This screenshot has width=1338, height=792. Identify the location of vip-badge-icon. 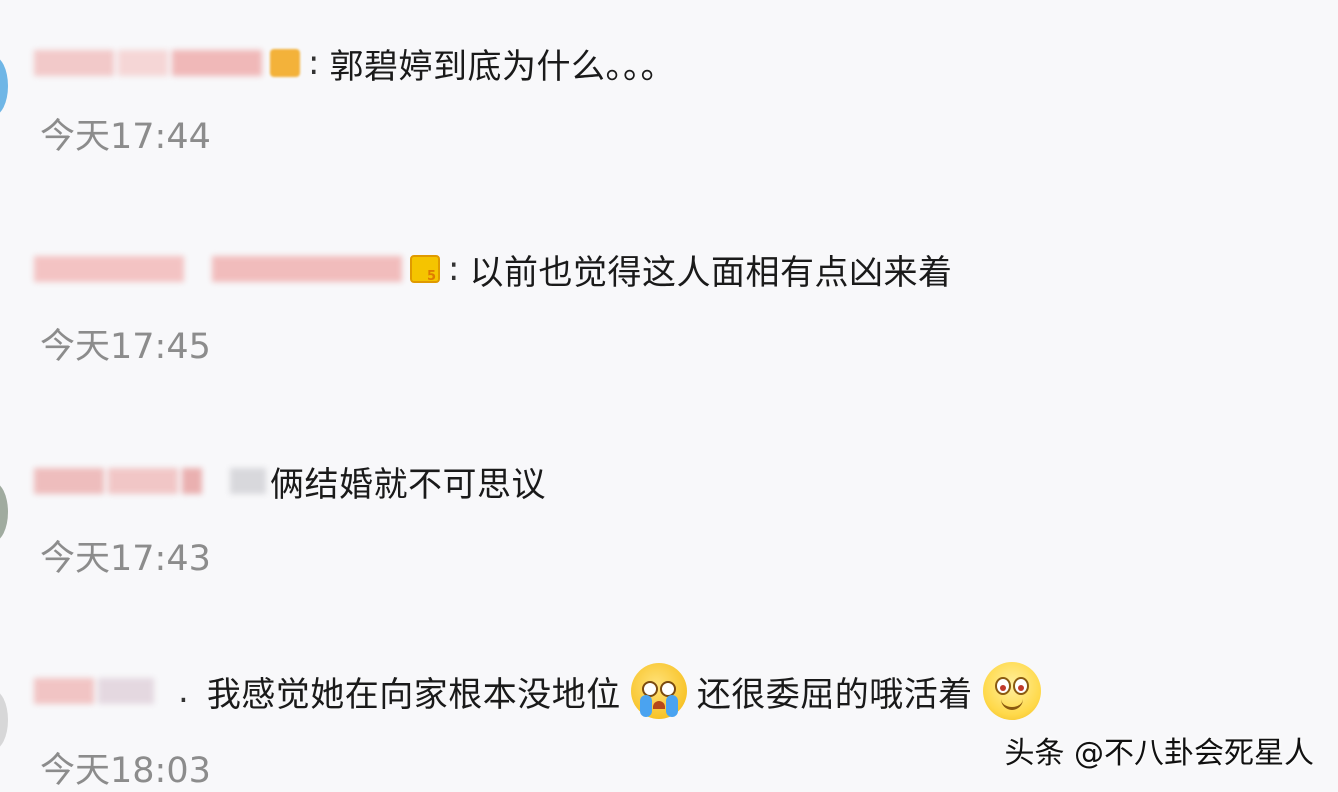
(425, 269).